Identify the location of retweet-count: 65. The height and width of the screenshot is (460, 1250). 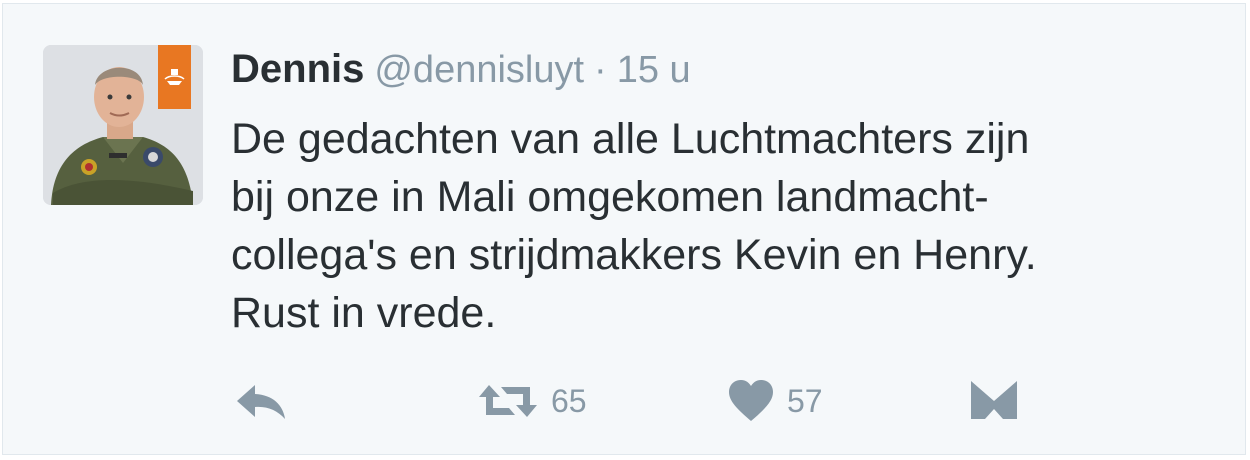
(569, 400).